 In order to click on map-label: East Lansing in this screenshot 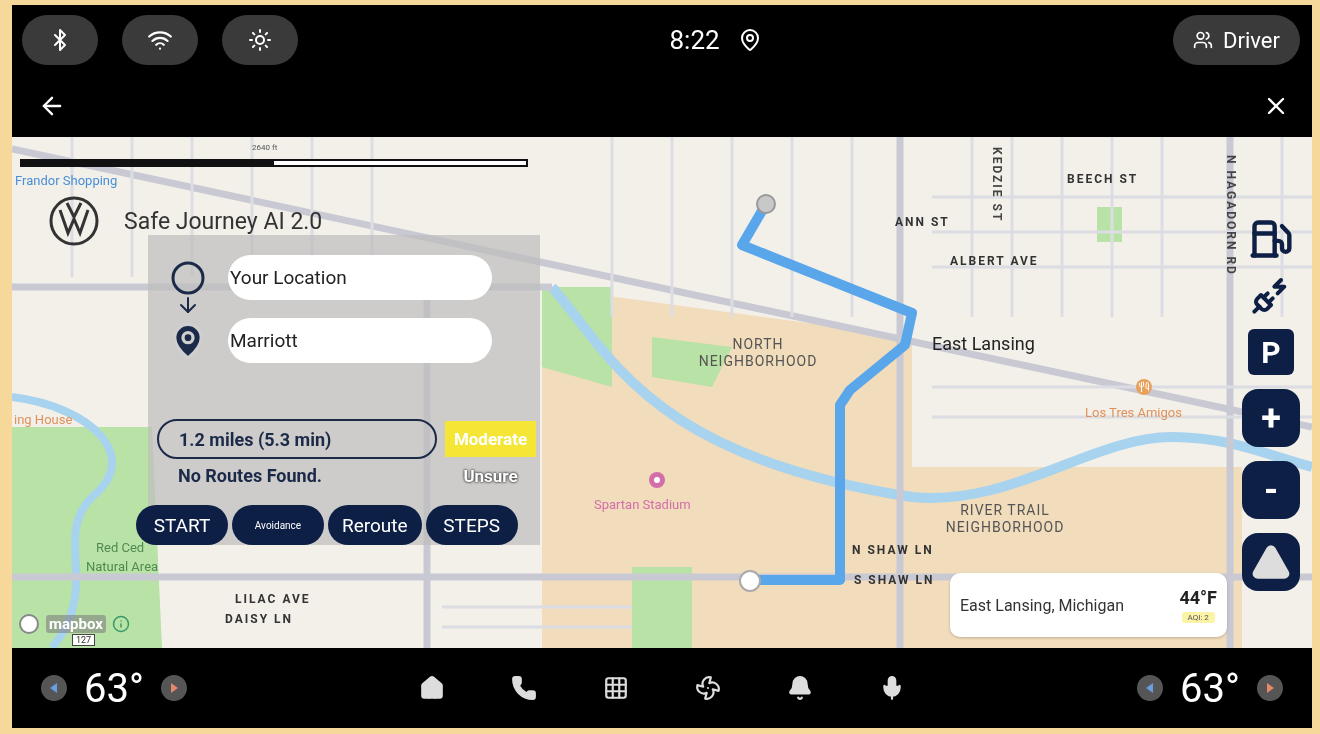, I will do `click(983, 344)`.